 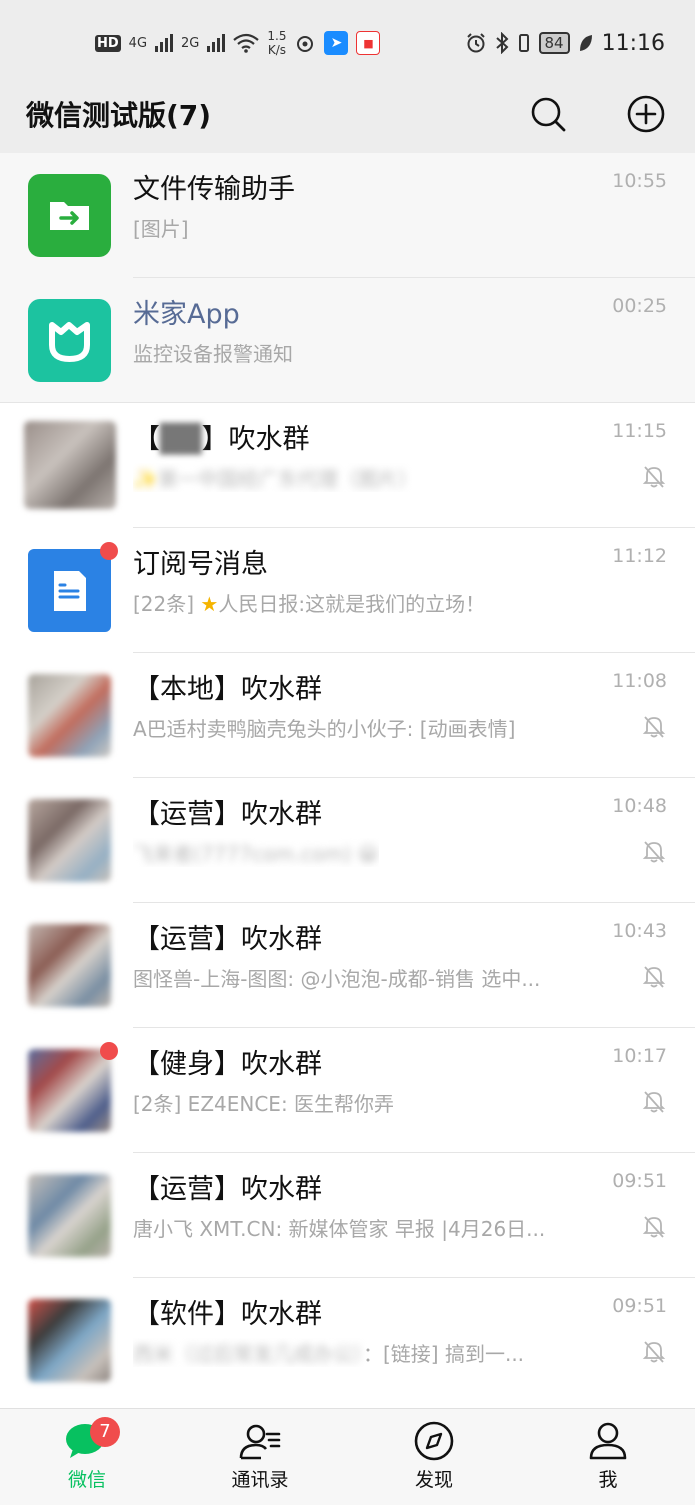 What do you see at coordinates (213, 354) in the screenshot?
I see `chat-preview: 监控设备报警通知` at bounding box center [213, 354].